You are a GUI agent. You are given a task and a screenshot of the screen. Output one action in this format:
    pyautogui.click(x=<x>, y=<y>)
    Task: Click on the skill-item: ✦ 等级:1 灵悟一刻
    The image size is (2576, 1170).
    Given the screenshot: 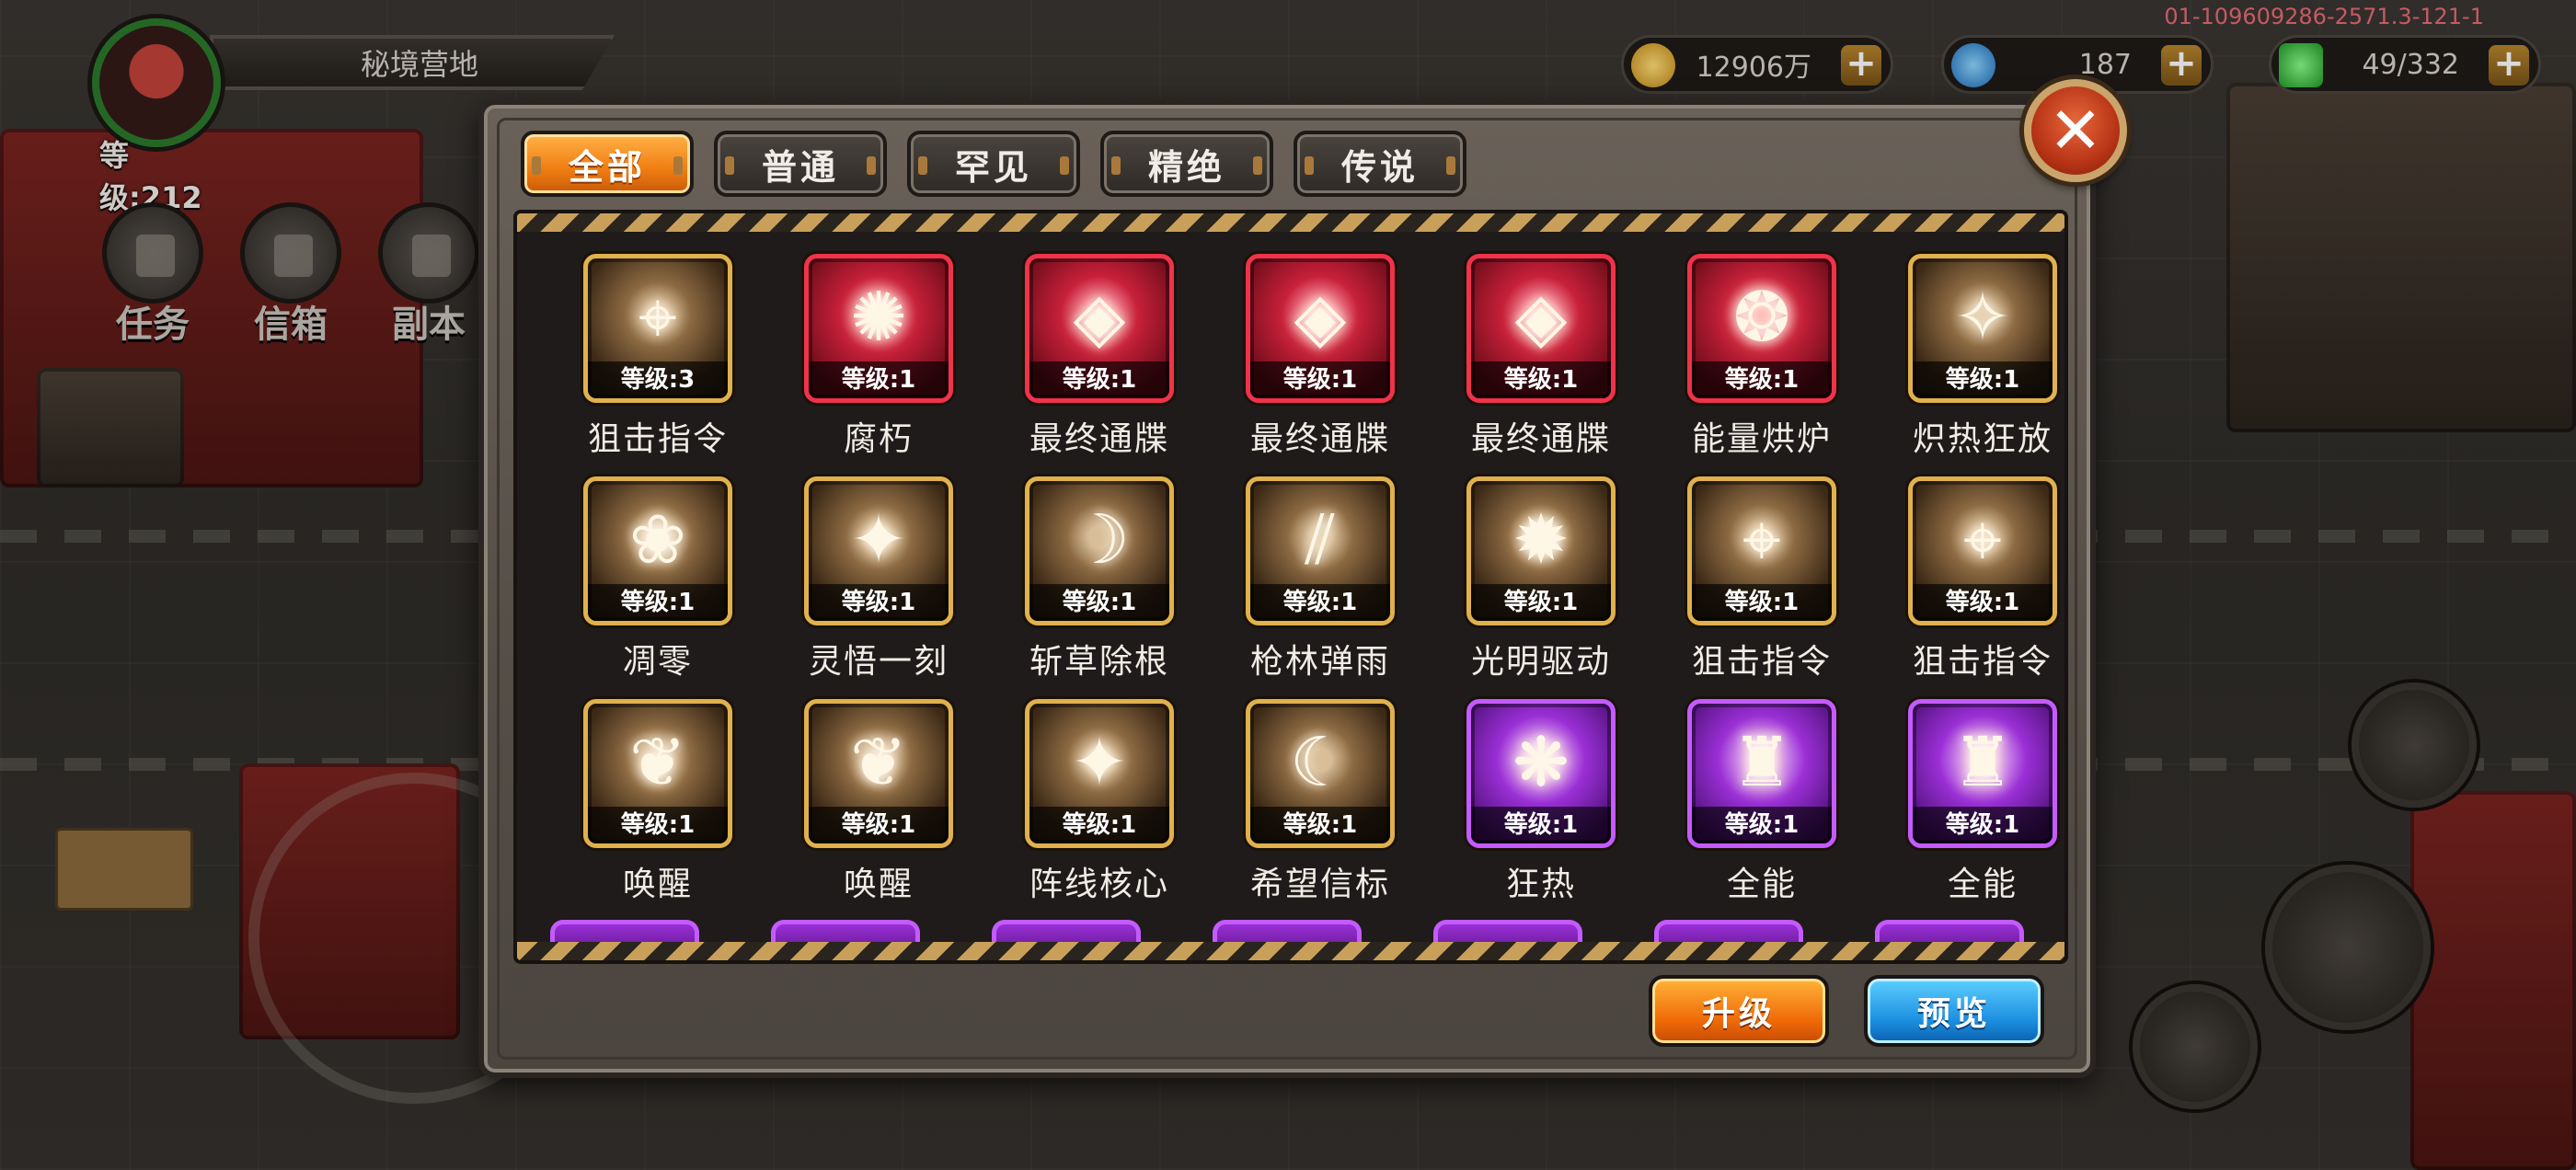 What is the action you would take?
    pyautogui.click(x=863, y=578)
    